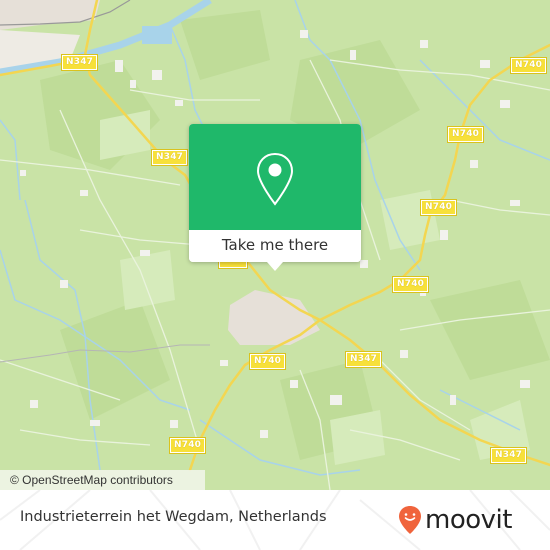  What do you see at coordinates (275, 246) in the screenshot?
I see `take-me-there-button: Take me there` at bounding box center [275, 246].